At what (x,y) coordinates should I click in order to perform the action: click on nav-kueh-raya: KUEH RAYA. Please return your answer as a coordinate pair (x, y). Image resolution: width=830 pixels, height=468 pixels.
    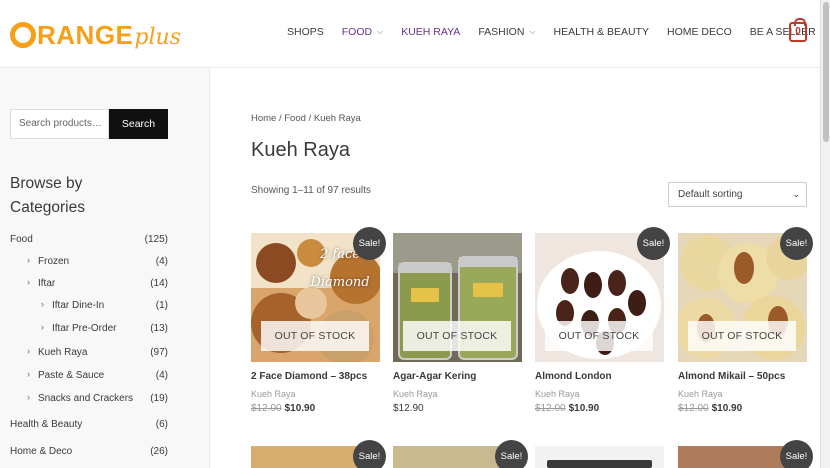
    Looking at the image, I should click on (430, 32).